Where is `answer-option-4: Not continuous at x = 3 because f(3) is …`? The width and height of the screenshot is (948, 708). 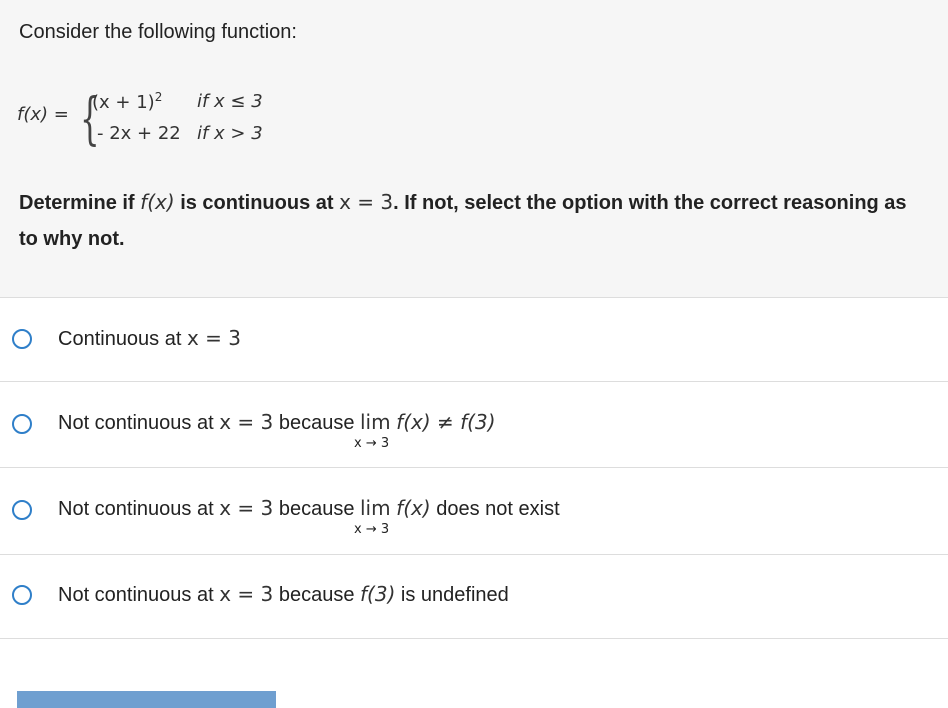 answer-option-4: Not continuous at x = 3 because f(3) is … is located at coordinates (474, 596).